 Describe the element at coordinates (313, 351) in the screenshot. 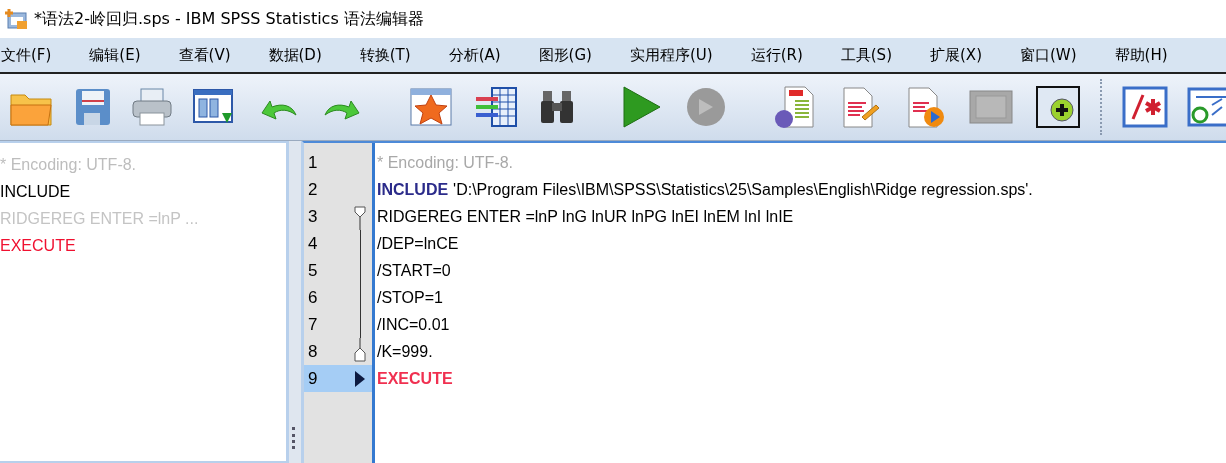

I see `line-number: 8` at that location.